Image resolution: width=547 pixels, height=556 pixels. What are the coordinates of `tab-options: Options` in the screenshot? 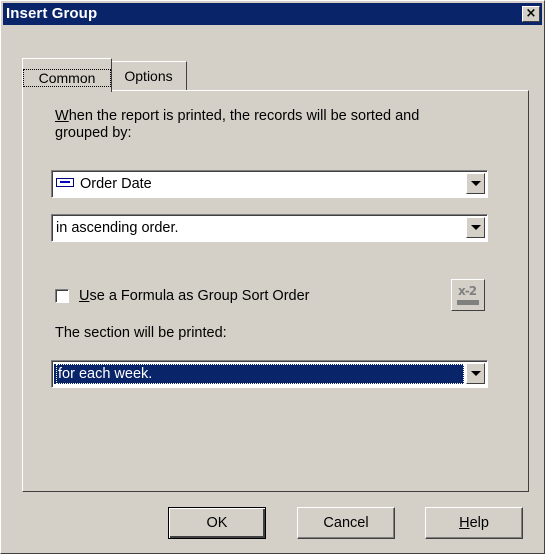 It's located at (148, 75).